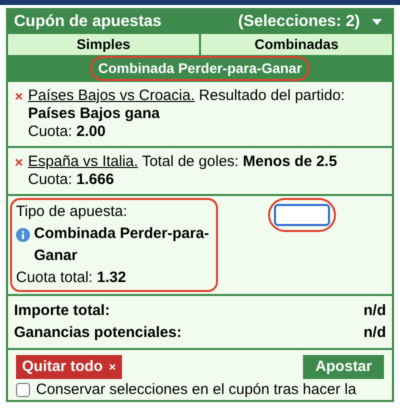 This screenshot has height=416, width=400. I want to click on checkbox, so click(23, 390).